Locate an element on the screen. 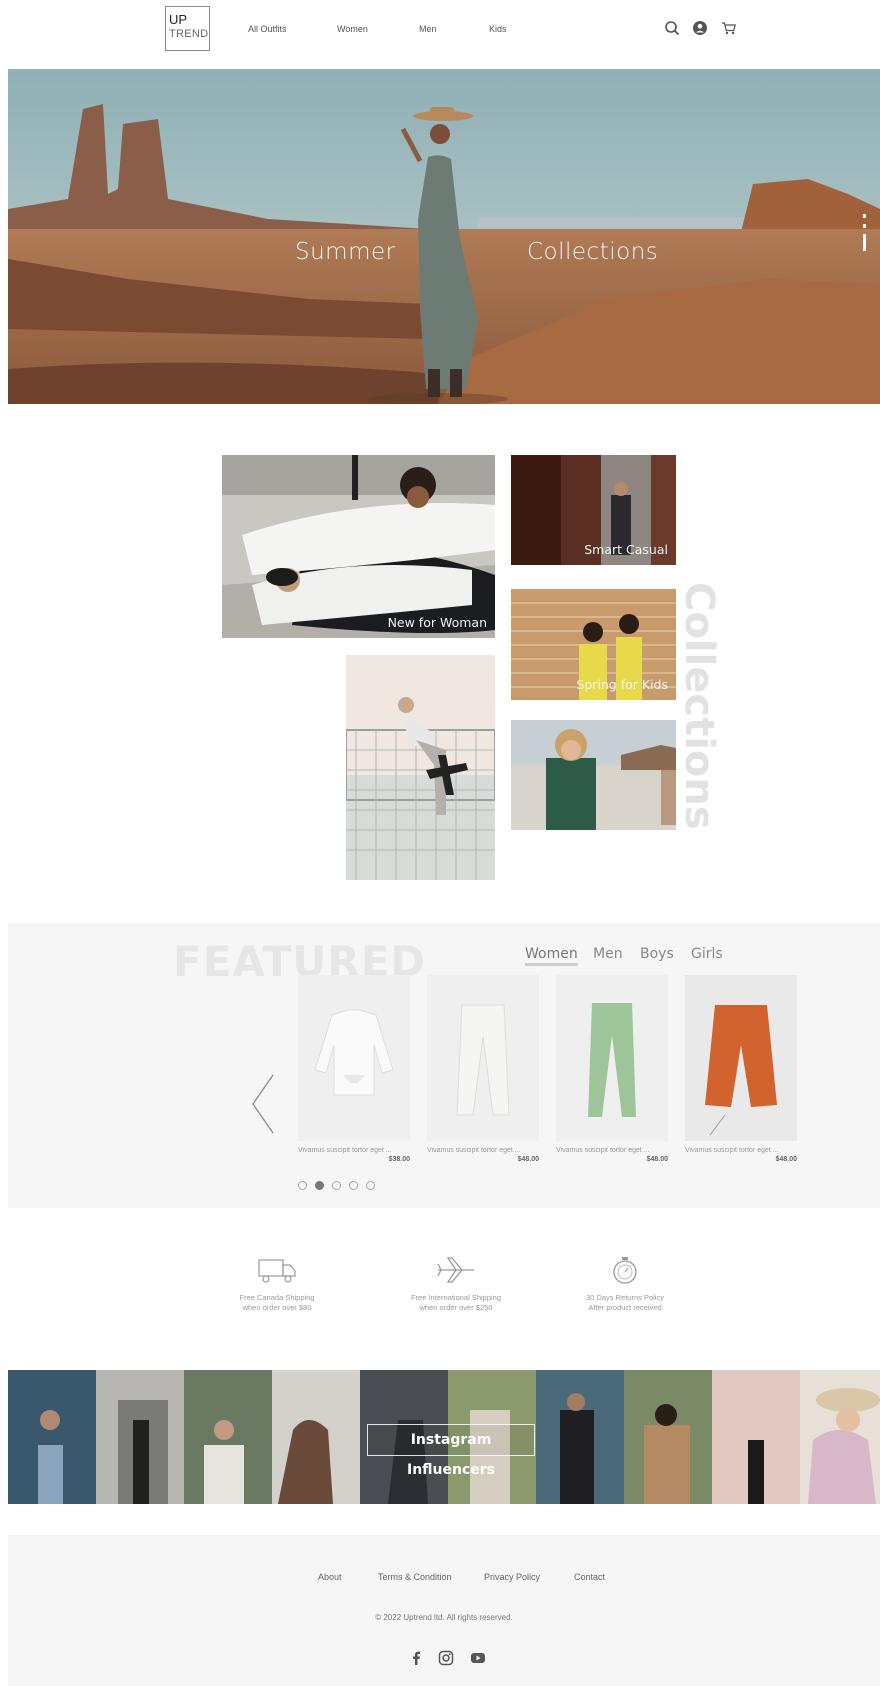  shipping-line-2: when order over $250 is located at coordinates (456, 1307).